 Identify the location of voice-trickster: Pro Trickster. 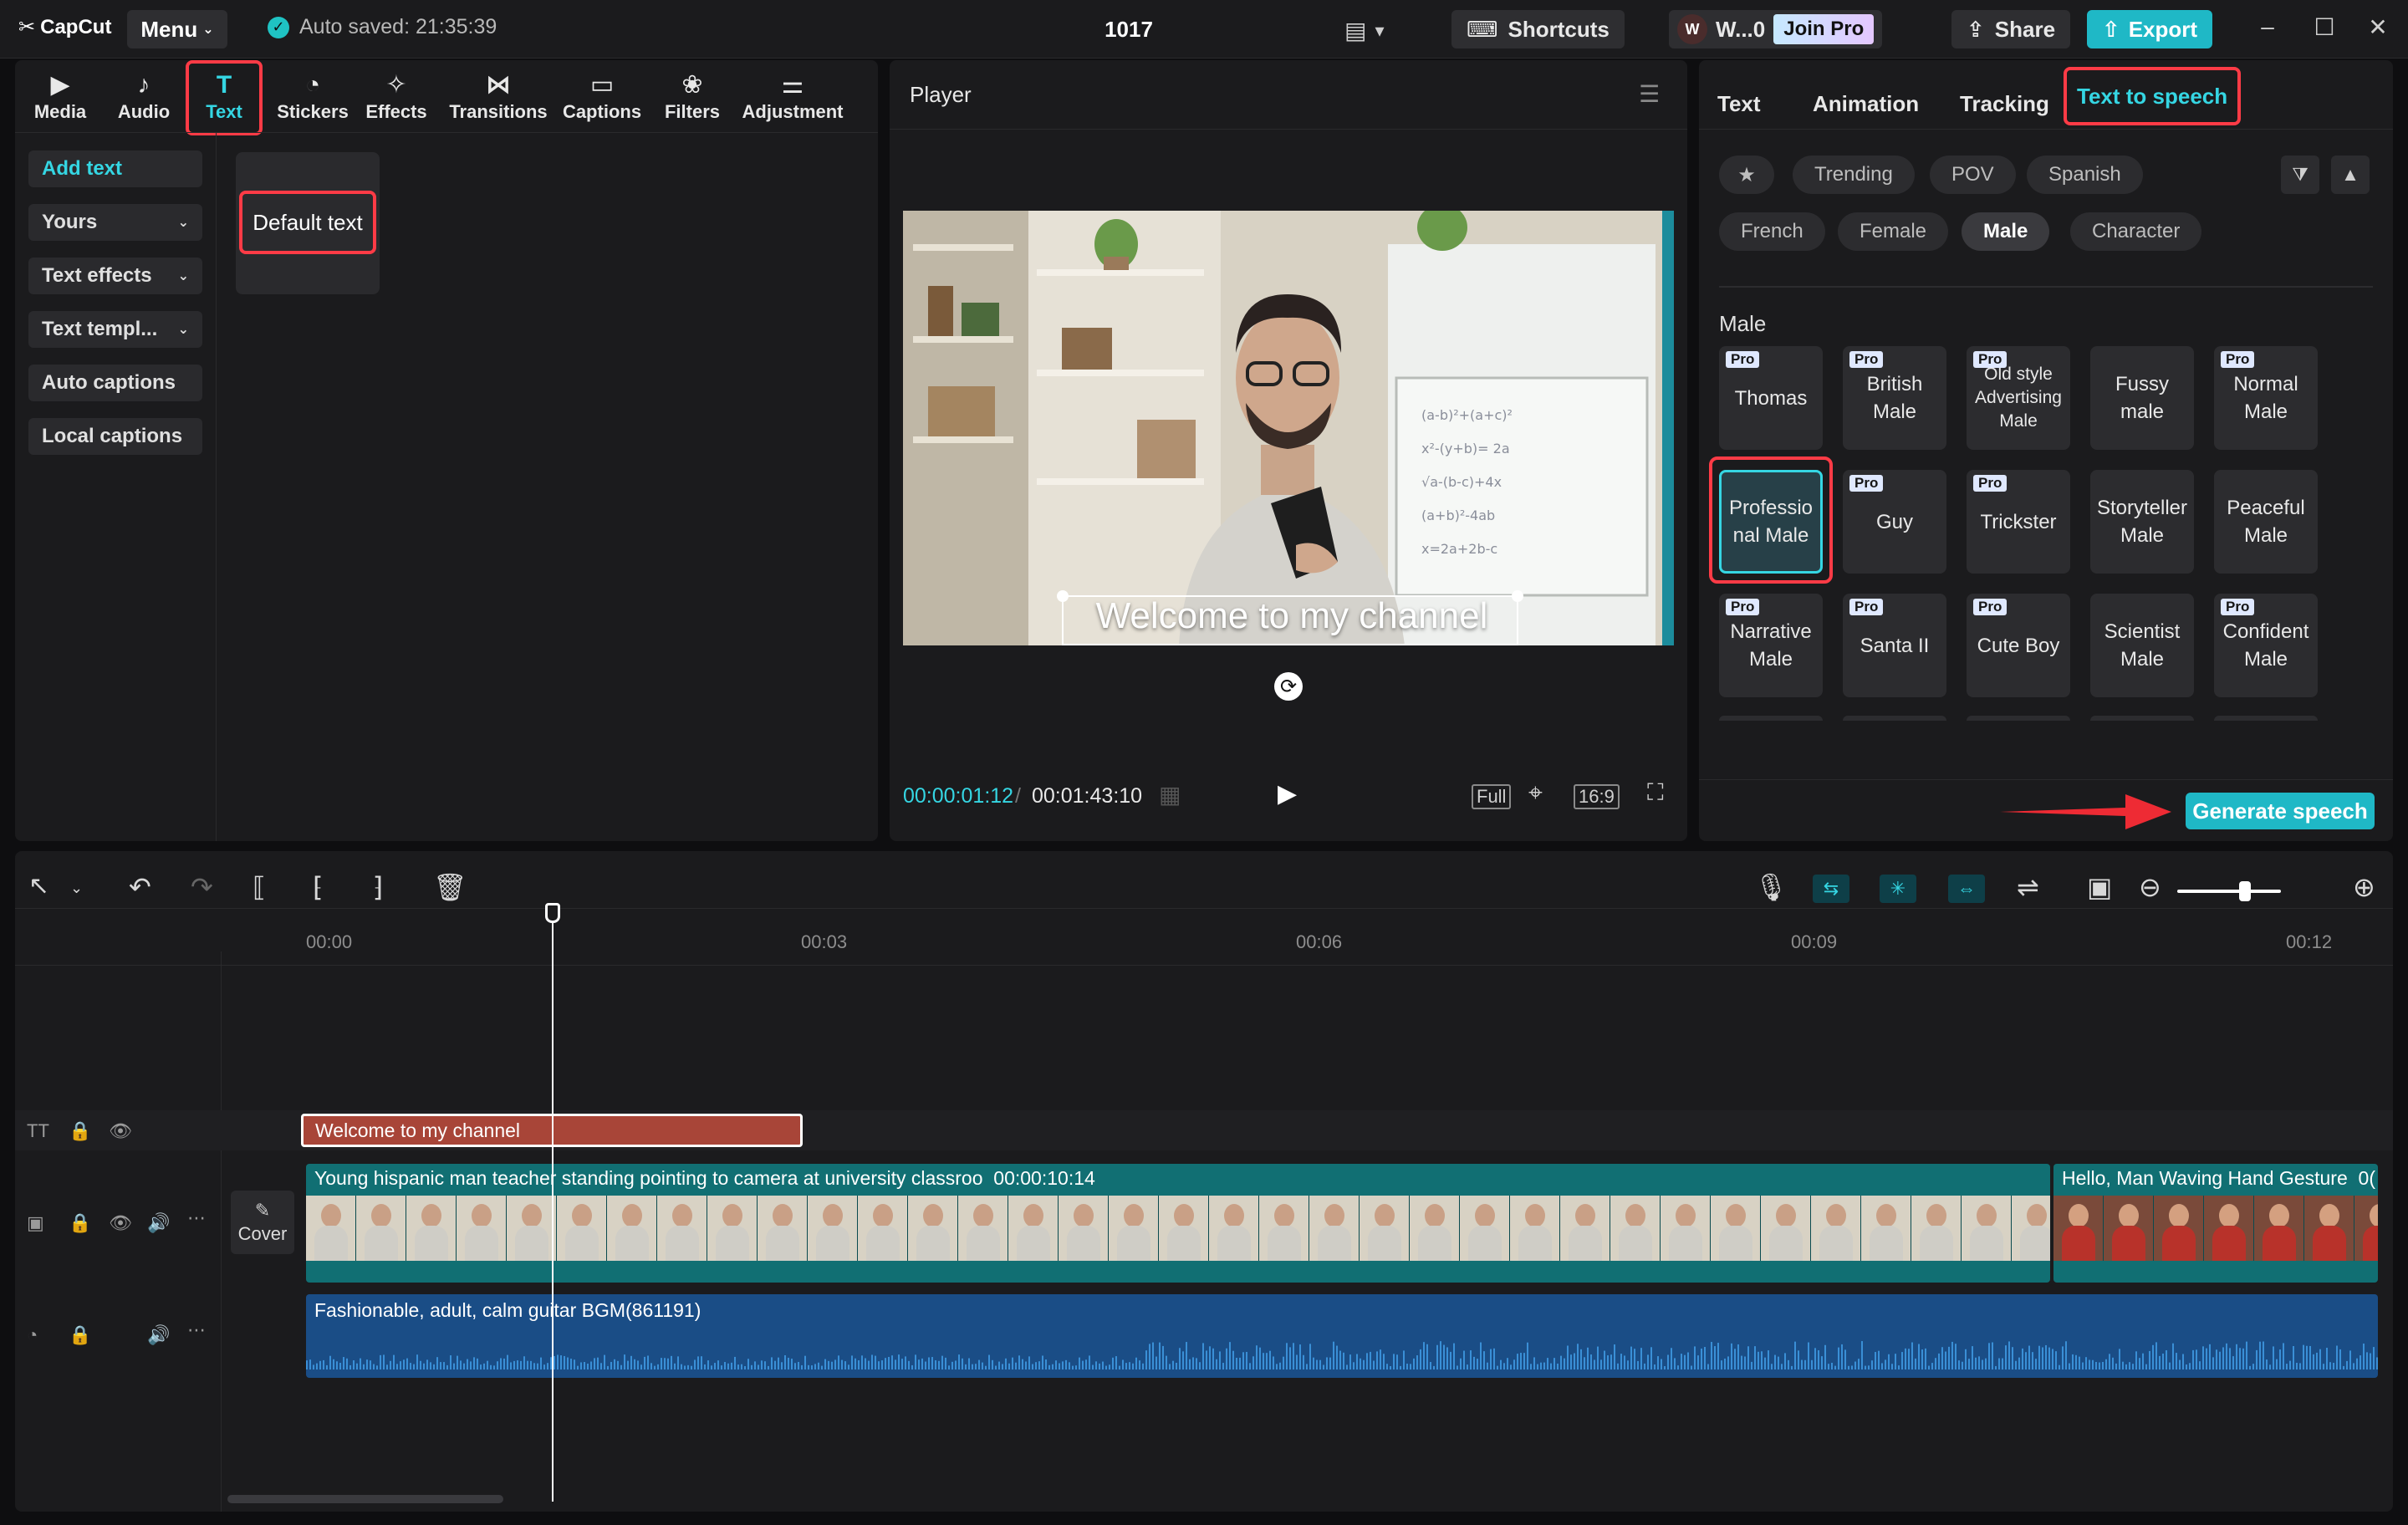
(2018, 522).